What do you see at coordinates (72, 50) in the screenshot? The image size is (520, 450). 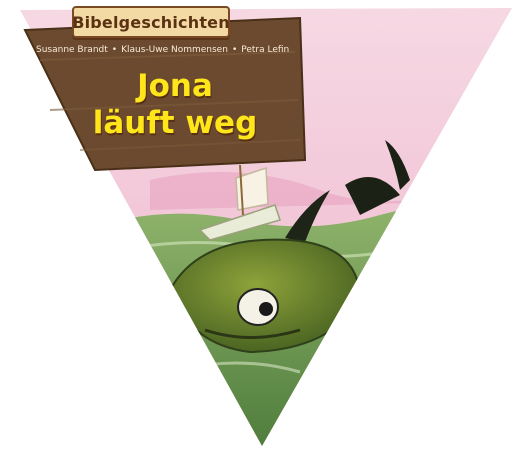 I see `author-name: Susanne Brandt` at bounding box center [72, 50].